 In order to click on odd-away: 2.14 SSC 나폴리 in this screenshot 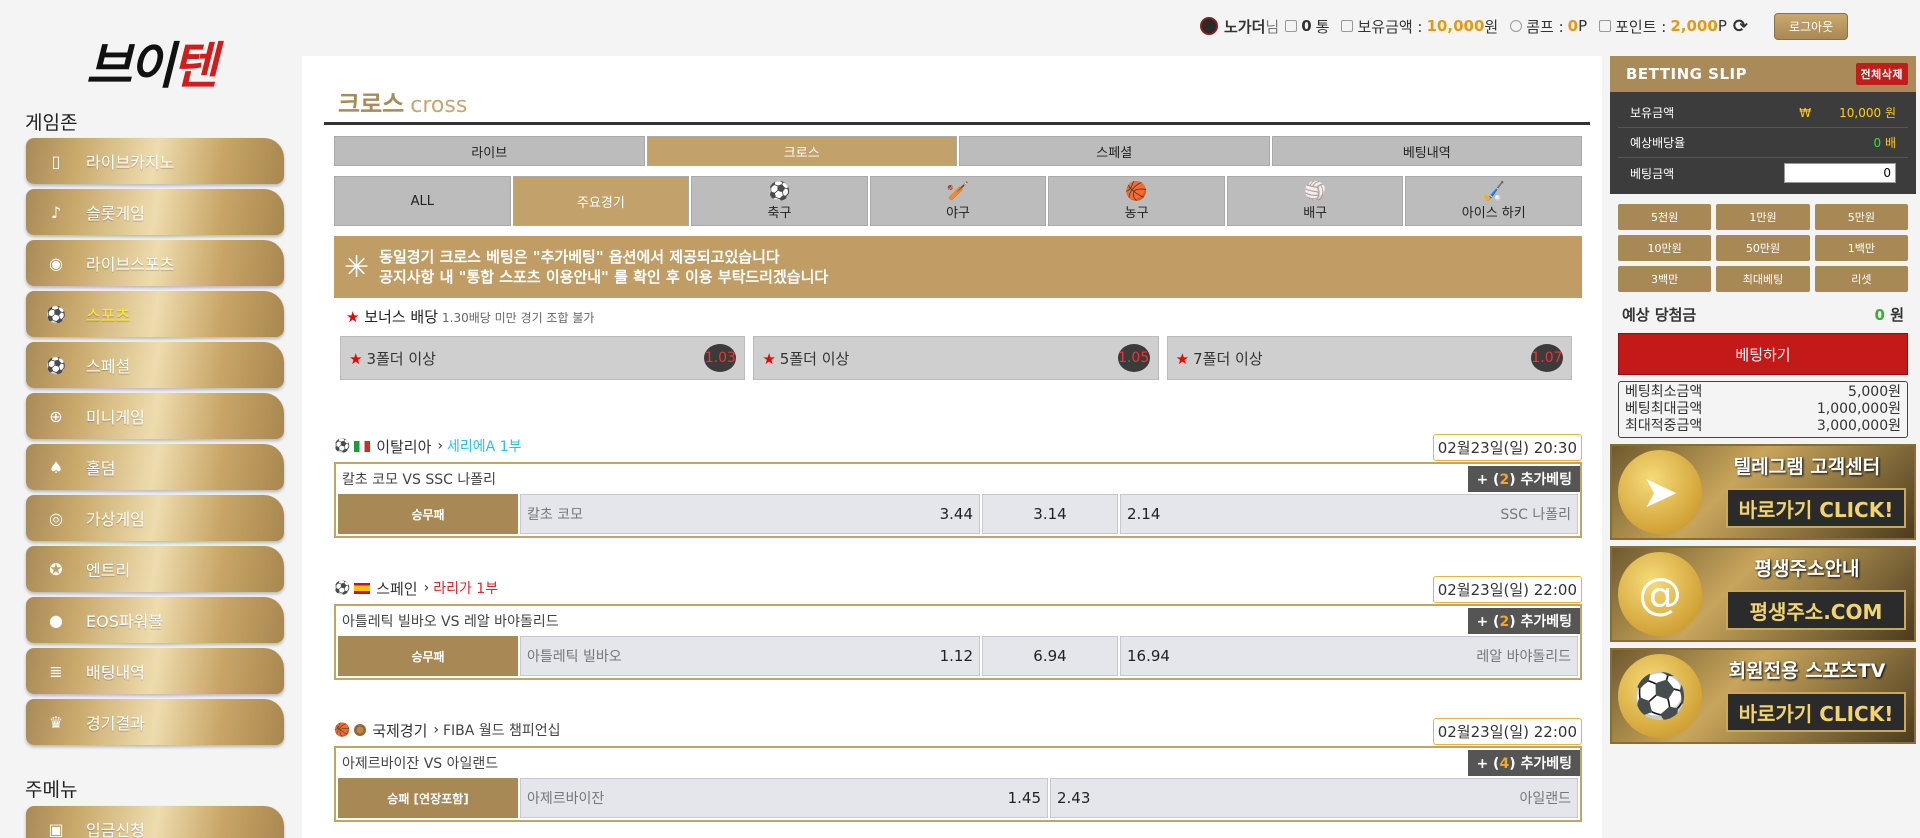, I will do `click(1349, 514)`.